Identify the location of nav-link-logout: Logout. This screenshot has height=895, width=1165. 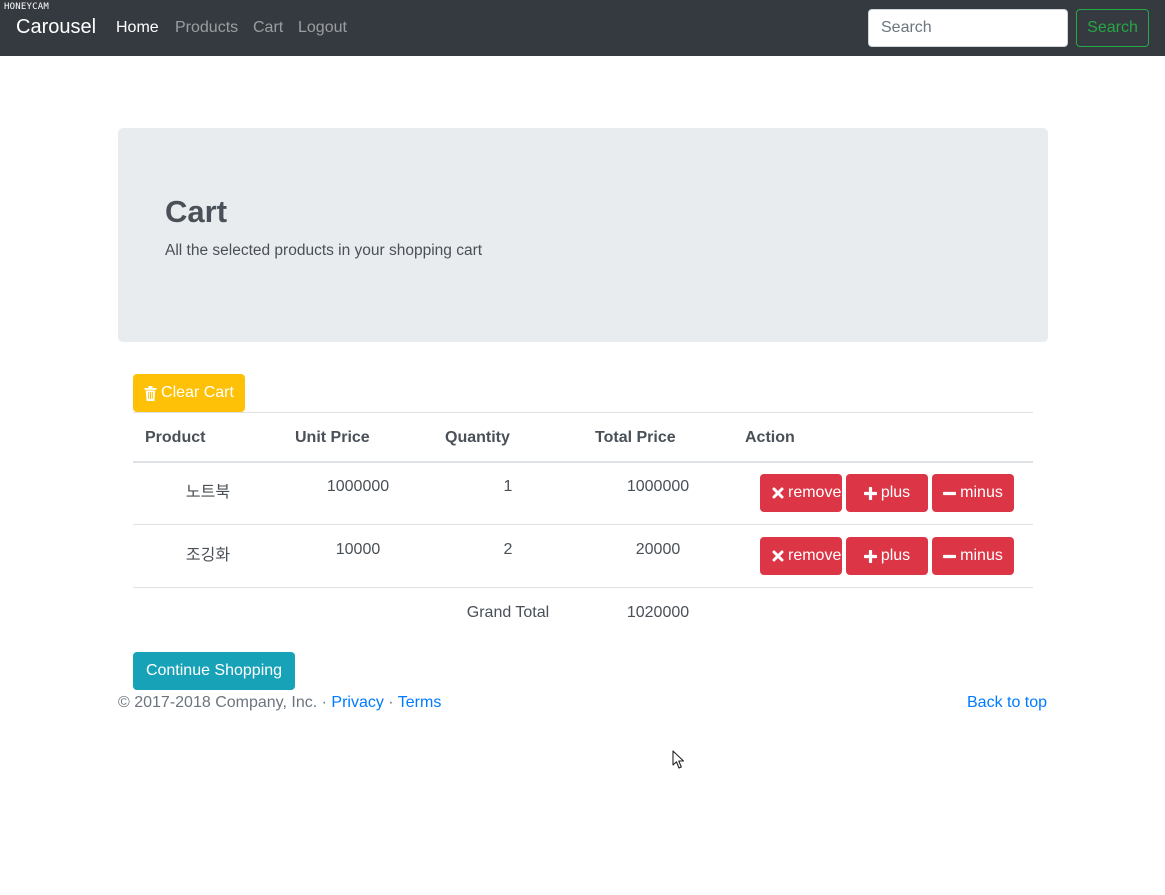
(322, 28).